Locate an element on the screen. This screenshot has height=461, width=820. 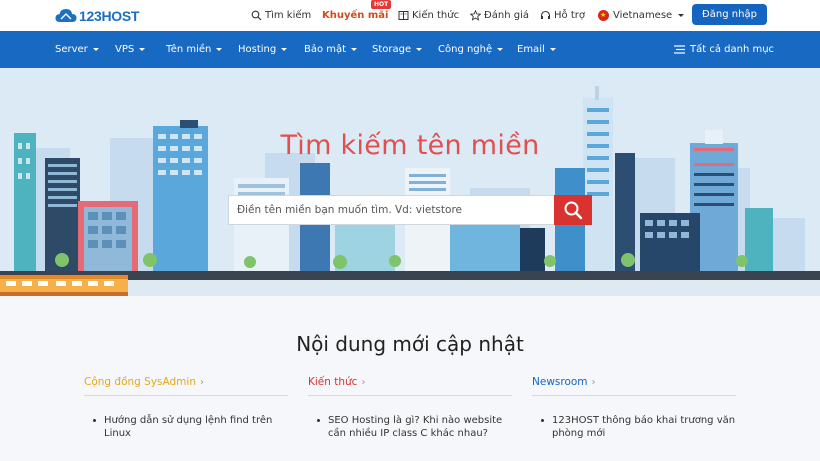
topnav-promo-label: Khuyến mãi is located at coordinates (355, 15).